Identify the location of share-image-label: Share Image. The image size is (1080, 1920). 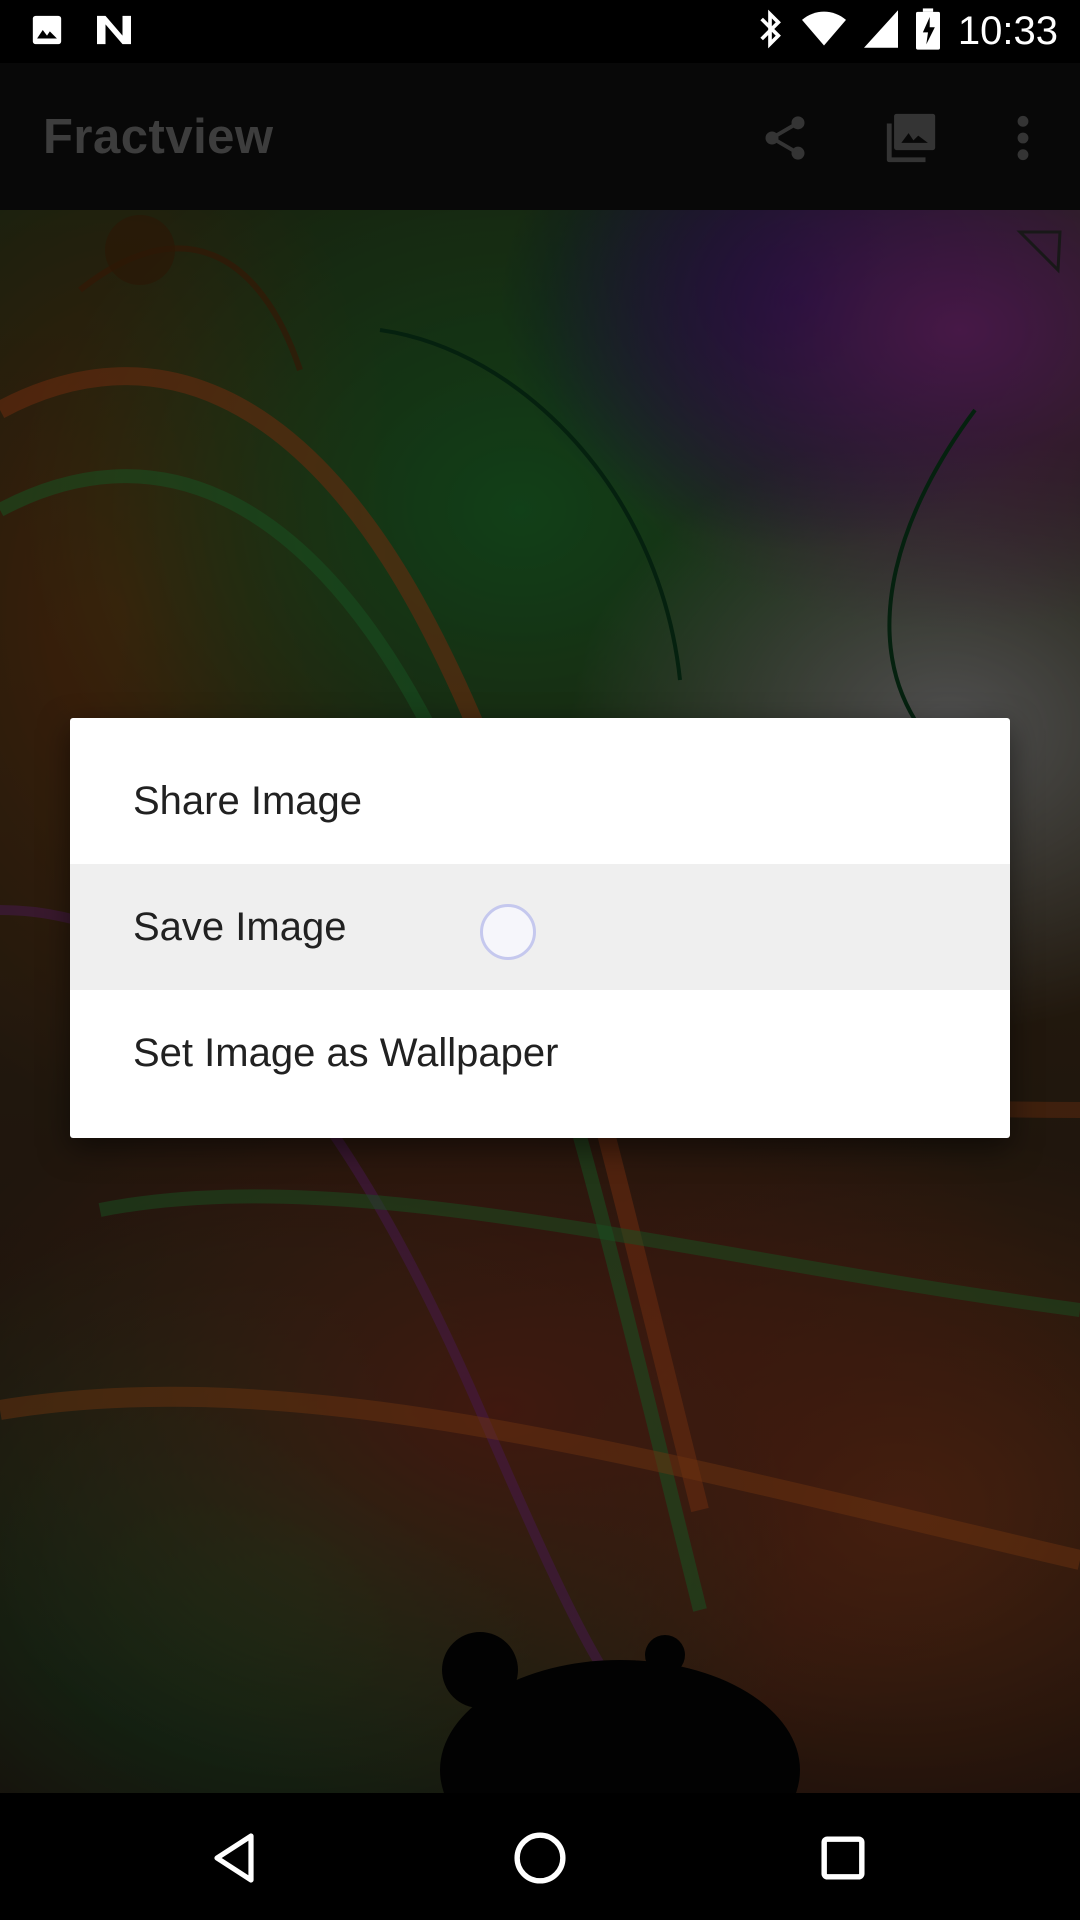
(248, 800).